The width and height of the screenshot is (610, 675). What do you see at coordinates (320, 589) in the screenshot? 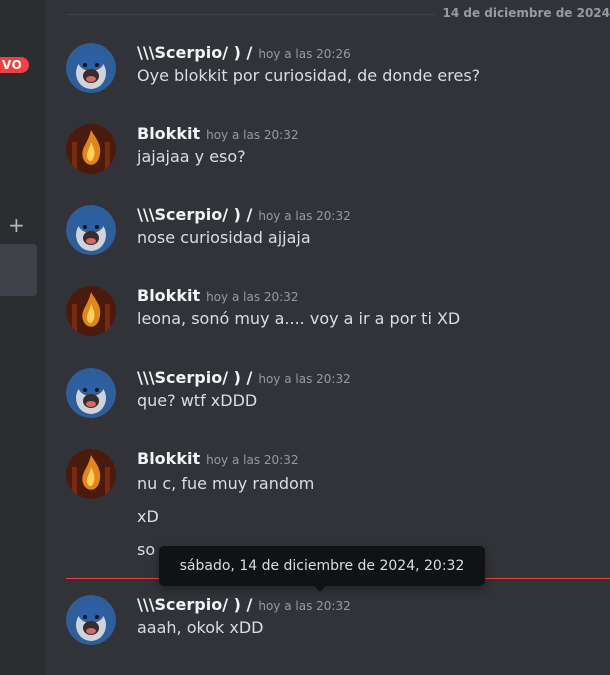
I see `tooltip-arrow` at bounding box center [320, 589].